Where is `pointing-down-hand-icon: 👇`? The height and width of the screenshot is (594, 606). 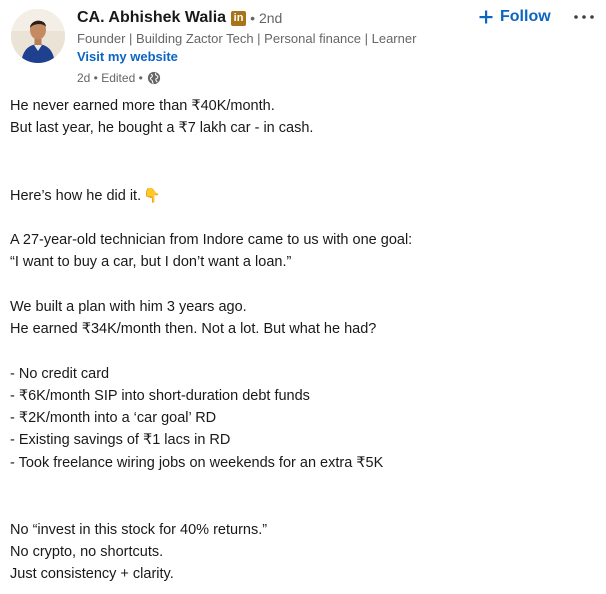
pointing-down-hand-icon: 👇 is located at coordinates (152, 195).